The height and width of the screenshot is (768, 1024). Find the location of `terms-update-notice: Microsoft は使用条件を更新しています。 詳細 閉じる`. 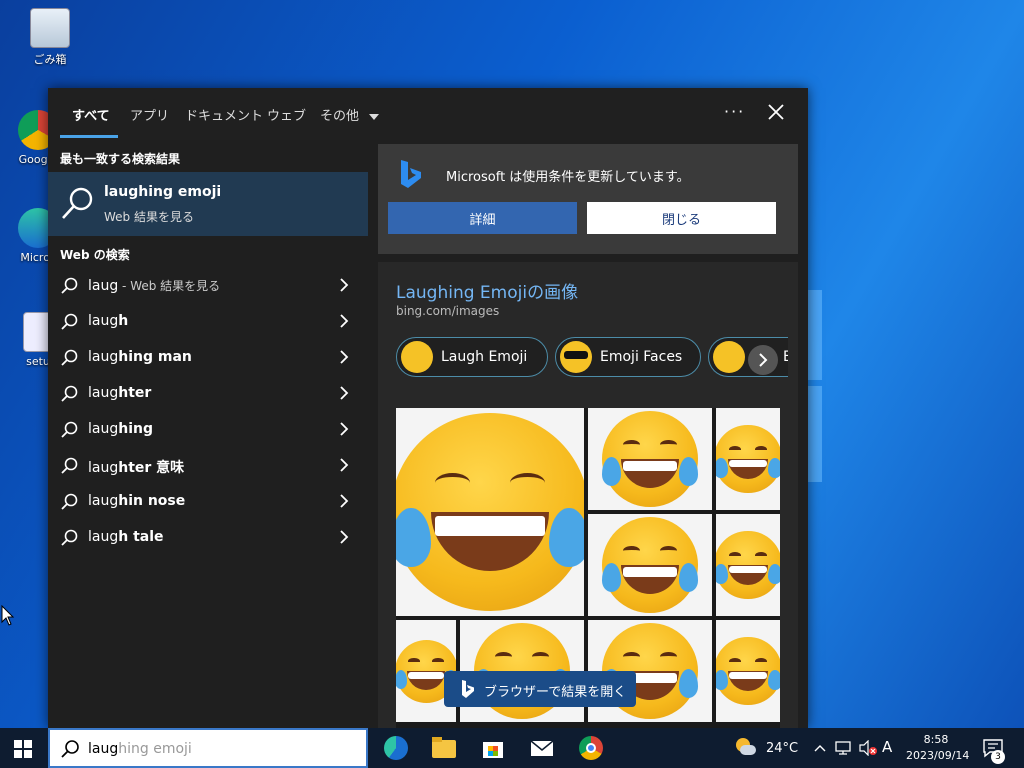

terms-update-notice: Microsoft は使用条件を更新しています。 詳細 閉じる is located at coordinates (588, 199).